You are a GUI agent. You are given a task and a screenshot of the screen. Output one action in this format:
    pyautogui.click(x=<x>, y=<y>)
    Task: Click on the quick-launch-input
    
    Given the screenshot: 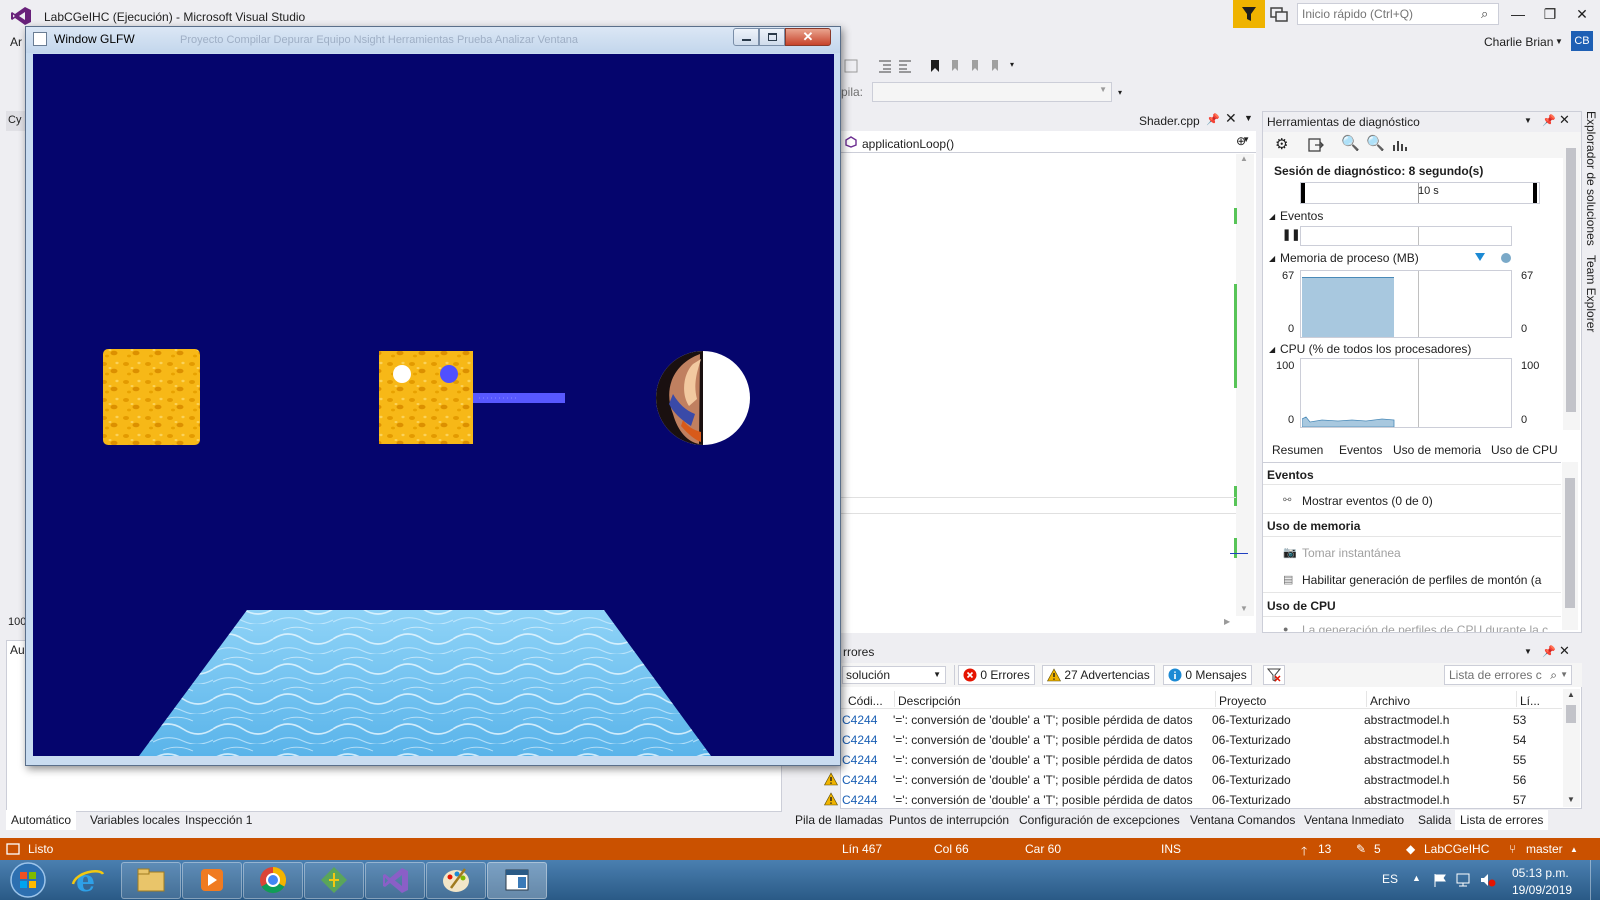 What is the action you would take?
    pyautogui.click(x=1387, y=14)
    